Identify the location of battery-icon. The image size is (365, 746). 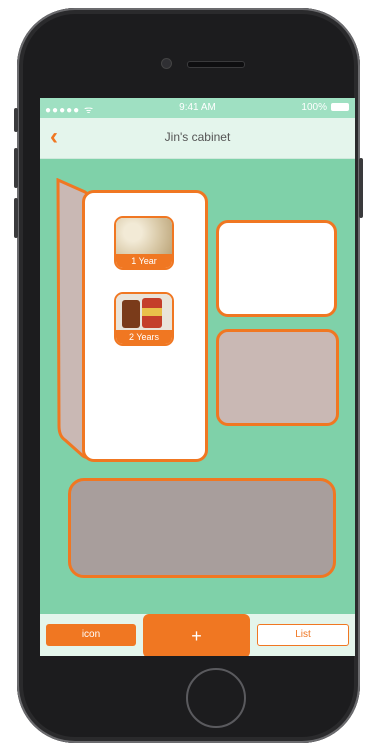
(340, 107).